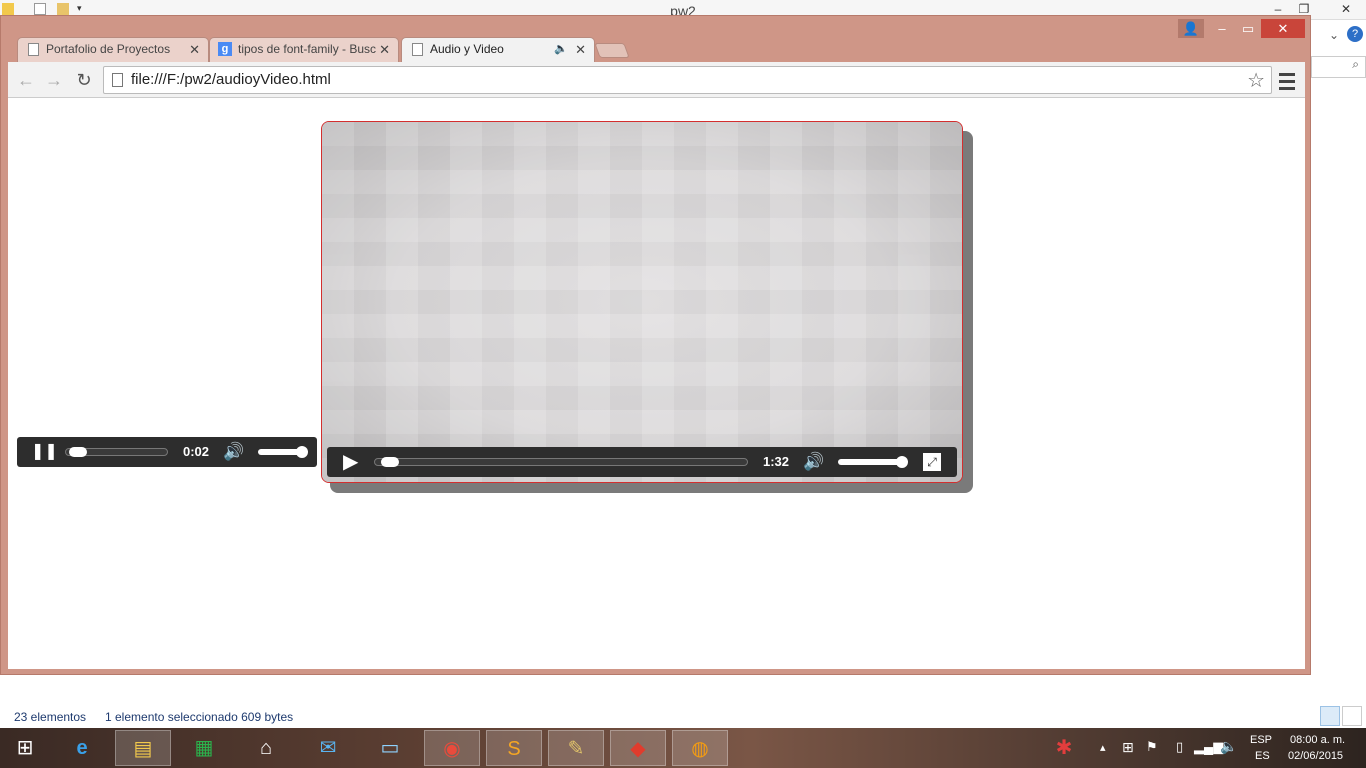 The width and height of the screenshot is (1366, 768). Describe the element at coordinates (84, 80) in the screenshot. I see `reload-icon: ↻` at that location.